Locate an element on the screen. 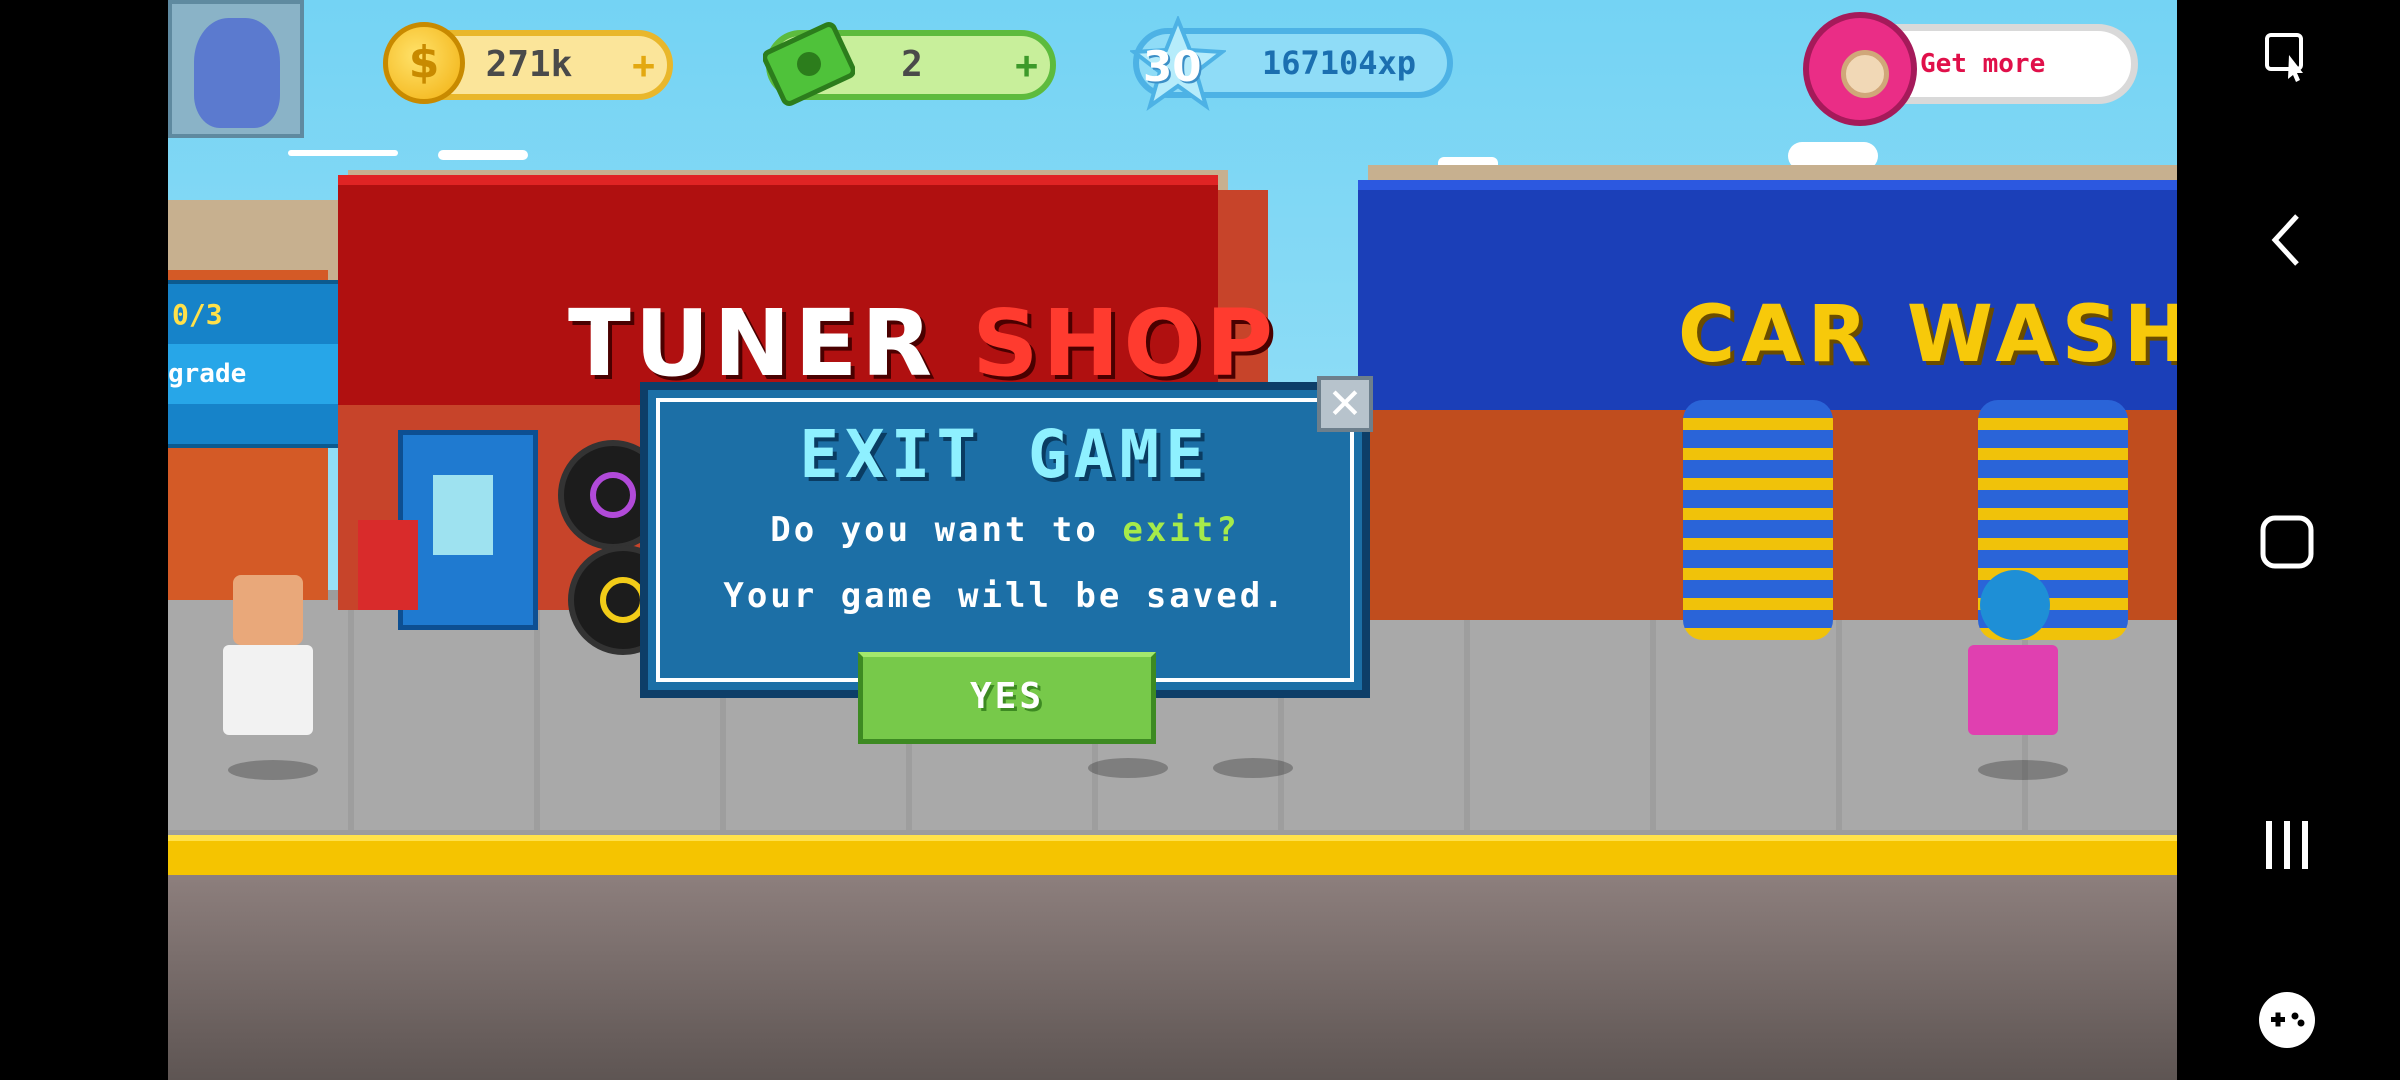  donut-icon is located at coordinates (1860, 69).